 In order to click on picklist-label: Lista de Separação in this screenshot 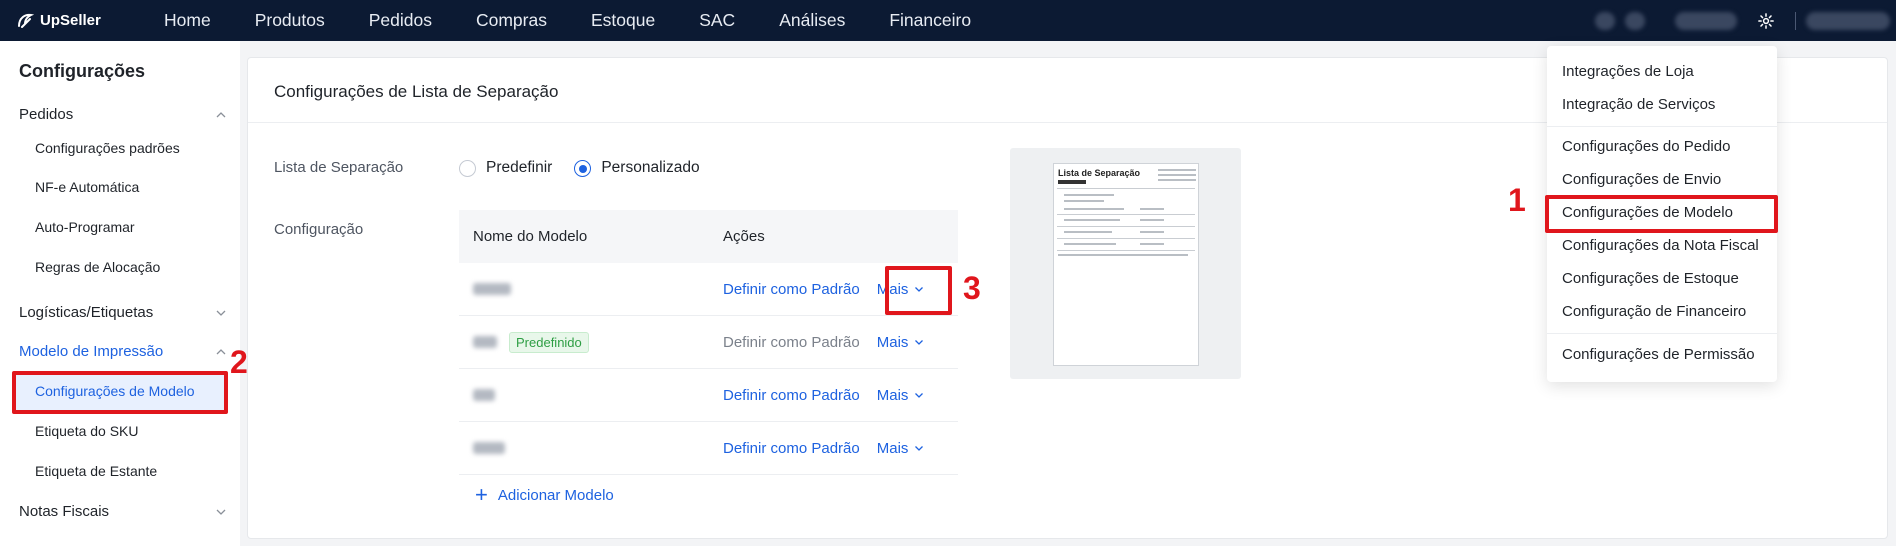, I will do `click(339, 167)`.